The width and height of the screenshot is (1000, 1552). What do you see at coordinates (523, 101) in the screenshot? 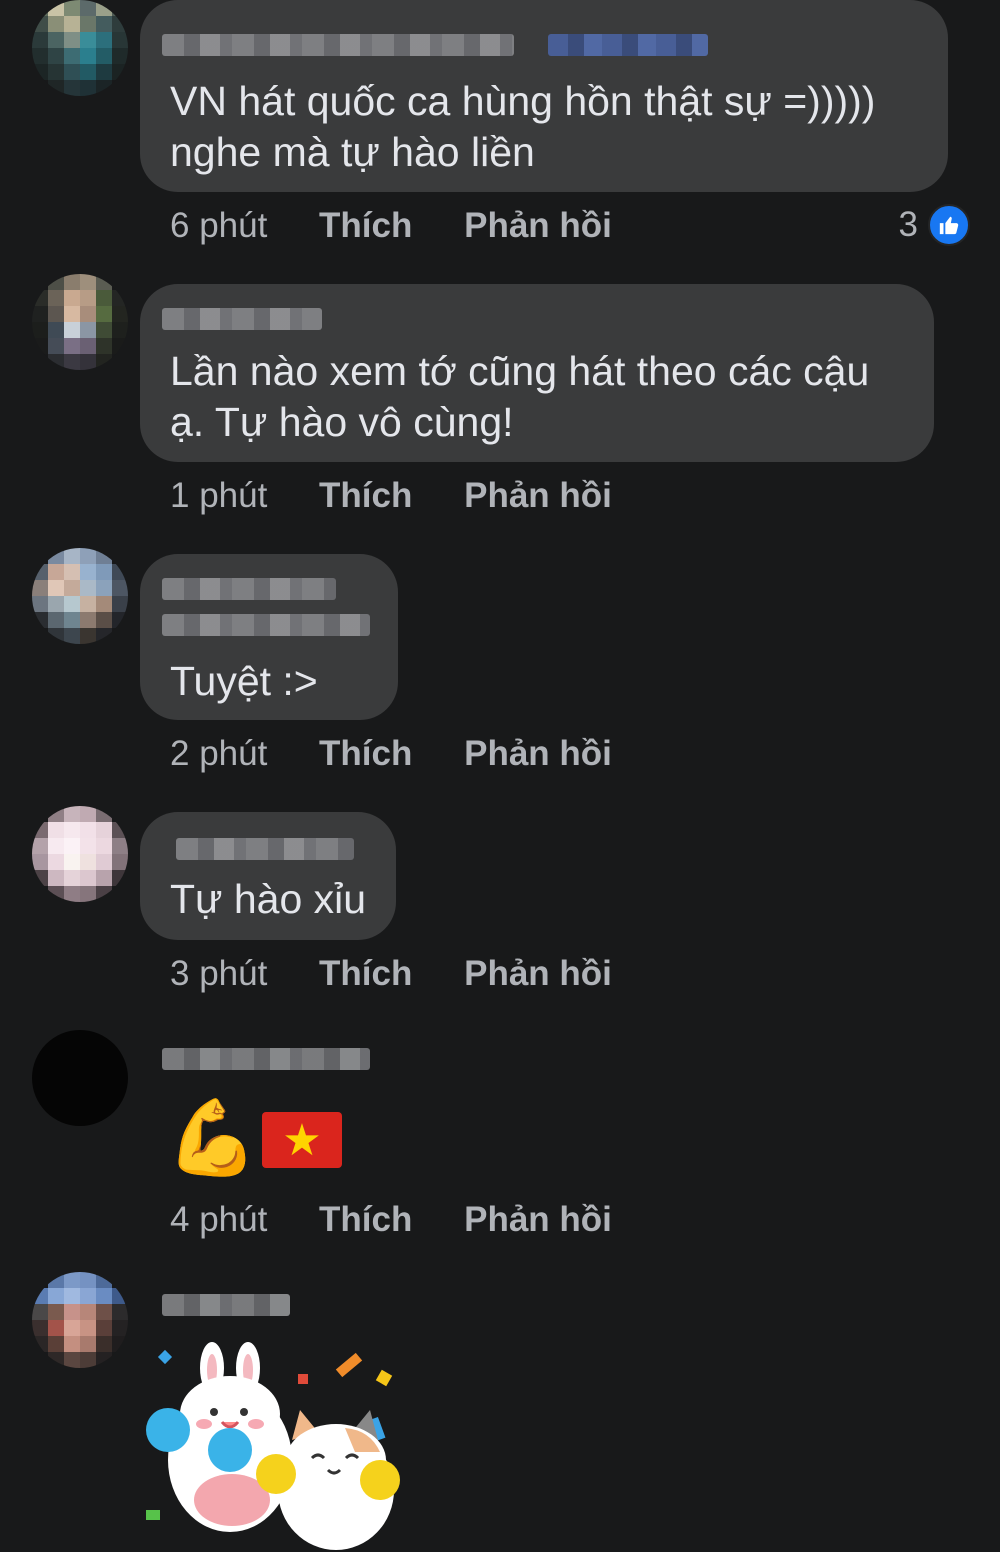
I see `comment-text-line-1: VN hát quốc ca hùng hồn thật sự =)))))` at bounding box center [523, 101].